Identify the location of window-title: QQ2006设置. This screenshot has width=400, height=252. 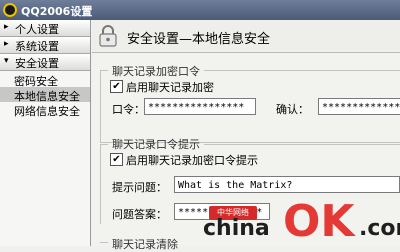
(57, 11).